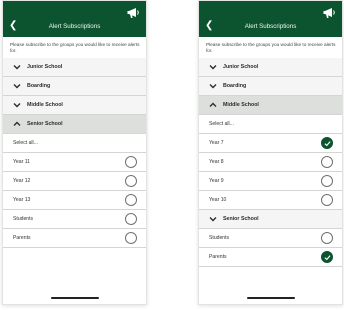  I want to click on subscription-label: Year 8, so click(216, 162).